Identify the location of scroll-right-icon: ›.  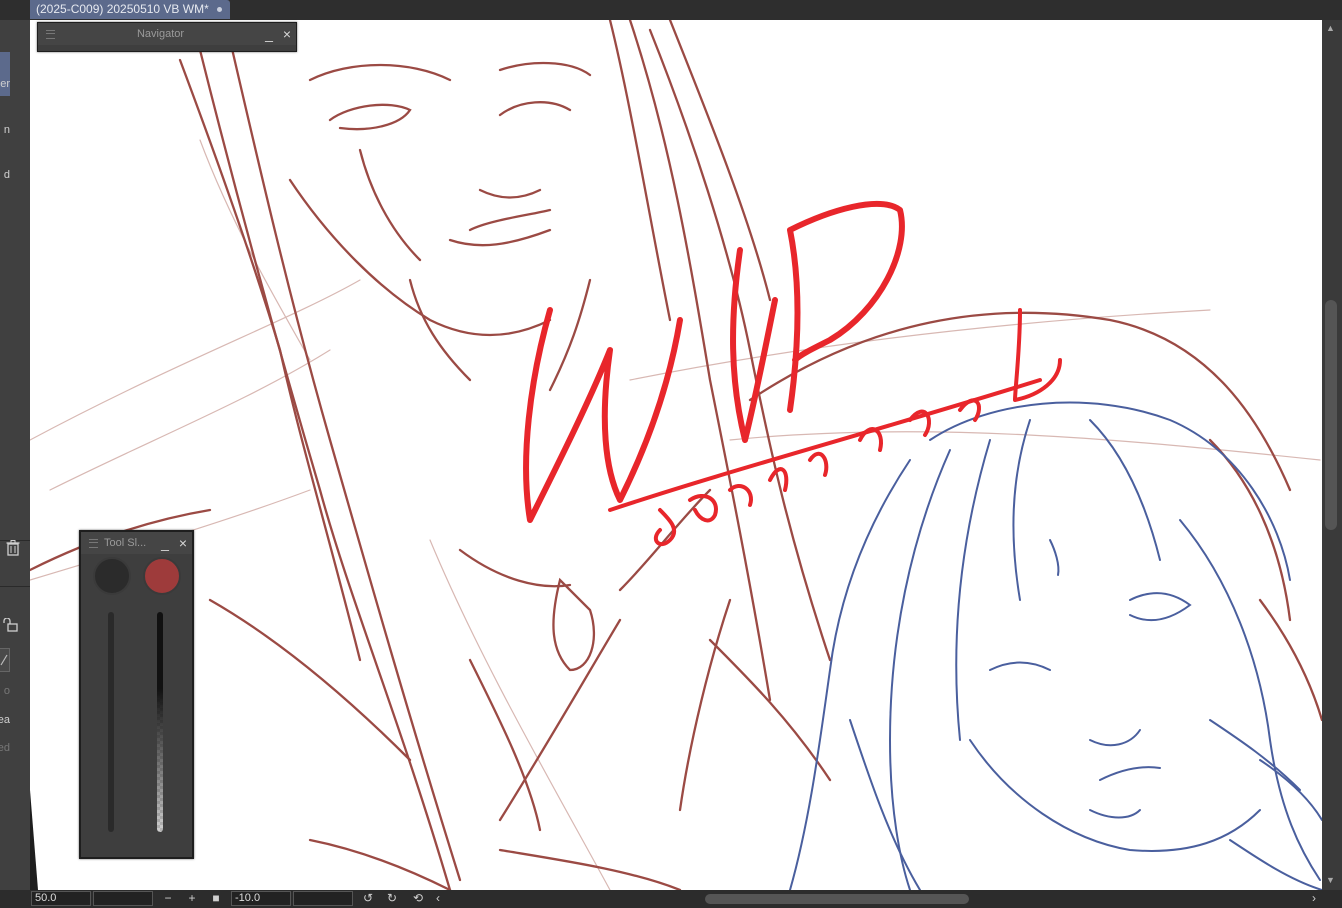
(1314, 898).